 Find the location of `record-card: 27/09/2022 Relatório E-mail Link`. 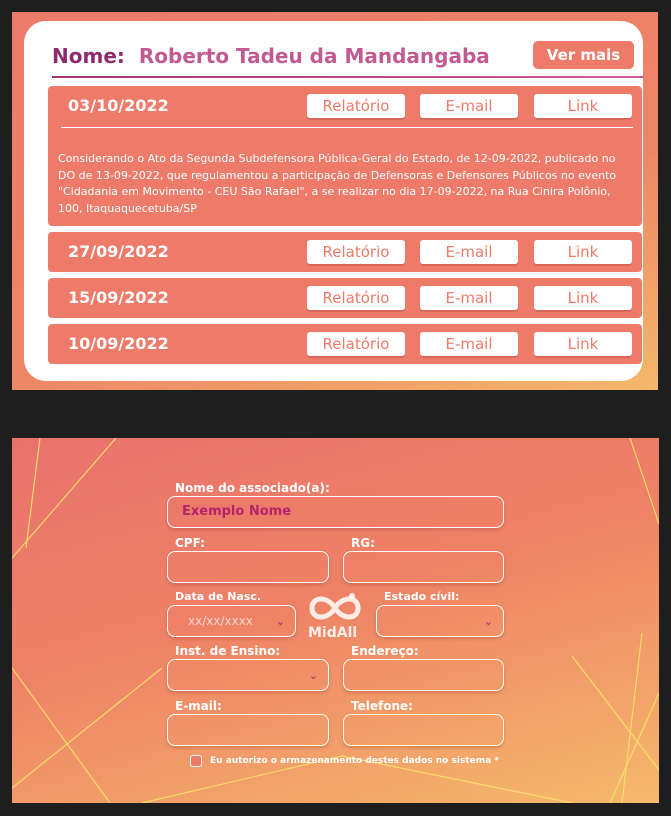

record-card: 27/09/2022 Relatório E-mail Link is located at coordinates (345, 252).